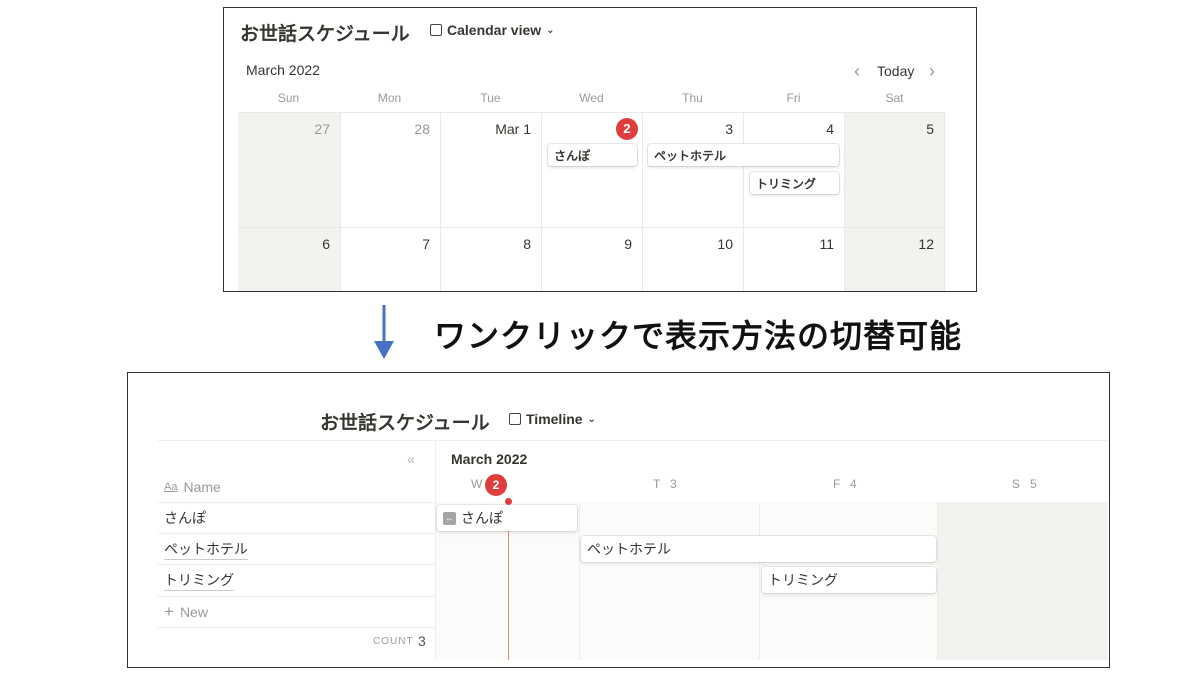  I want to click on day-letter: W, so click(477, 484).